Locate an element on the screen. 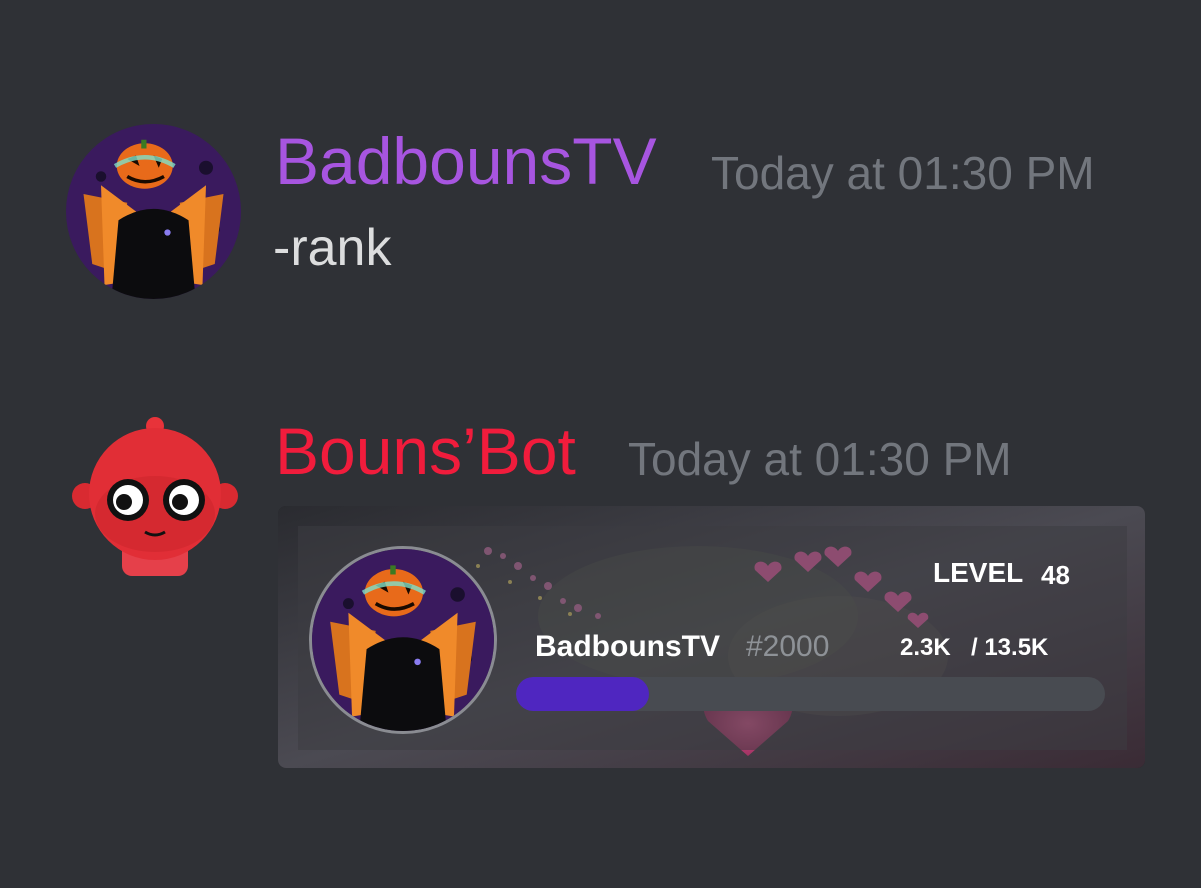 The height and width of the screenshot is (888, 1201). rank-discriminator: #2000 is located at coordinates (788, 646).